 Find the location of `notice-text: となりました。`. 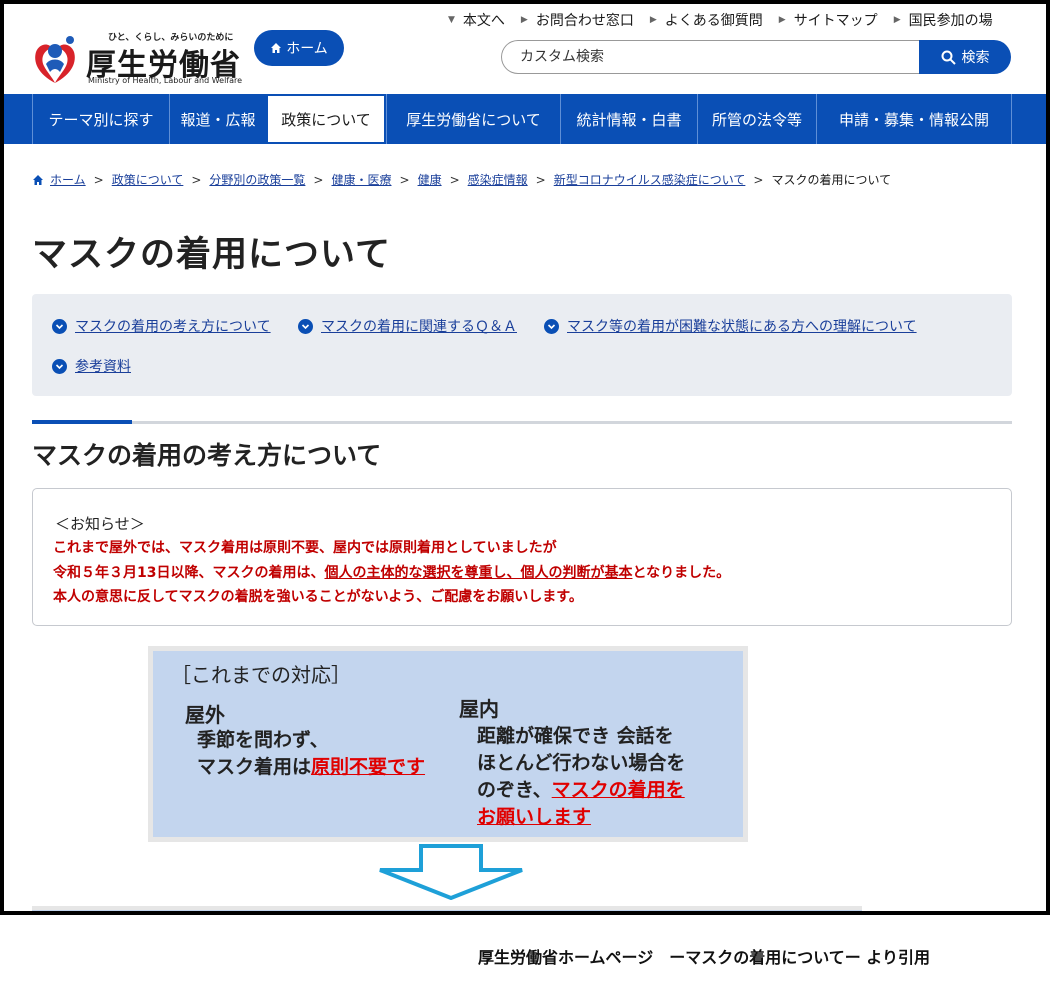

notice-text: となりました。 is located at coordinates (681, 573).